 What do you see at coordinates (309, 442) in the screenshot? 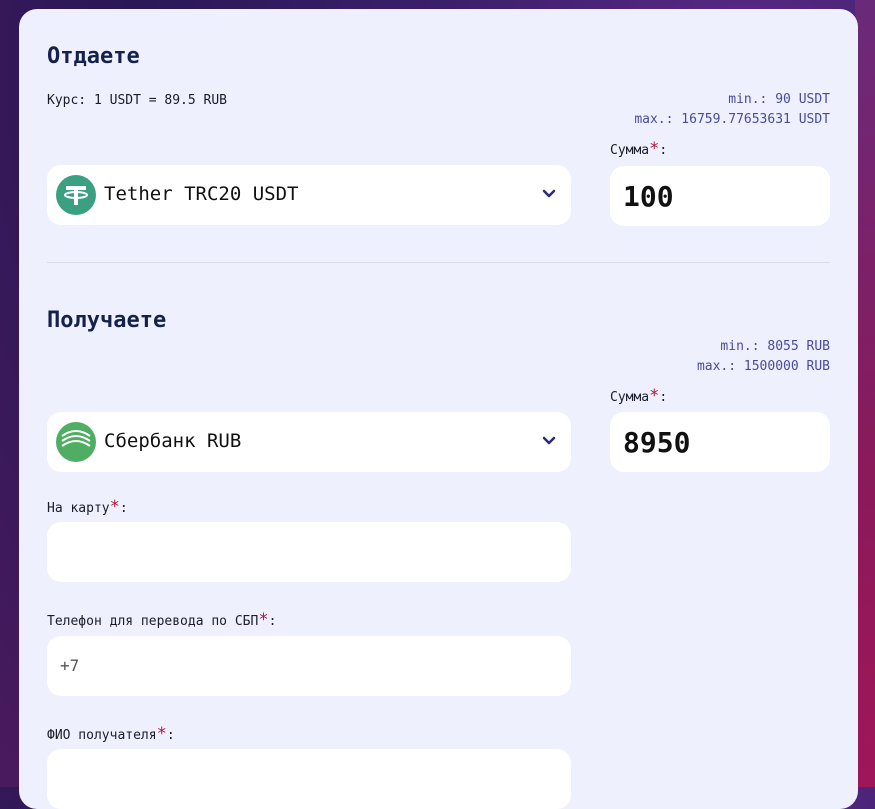
I see `receive-currency-select: Сбербанк RUB` at bounding box center [309, 442].